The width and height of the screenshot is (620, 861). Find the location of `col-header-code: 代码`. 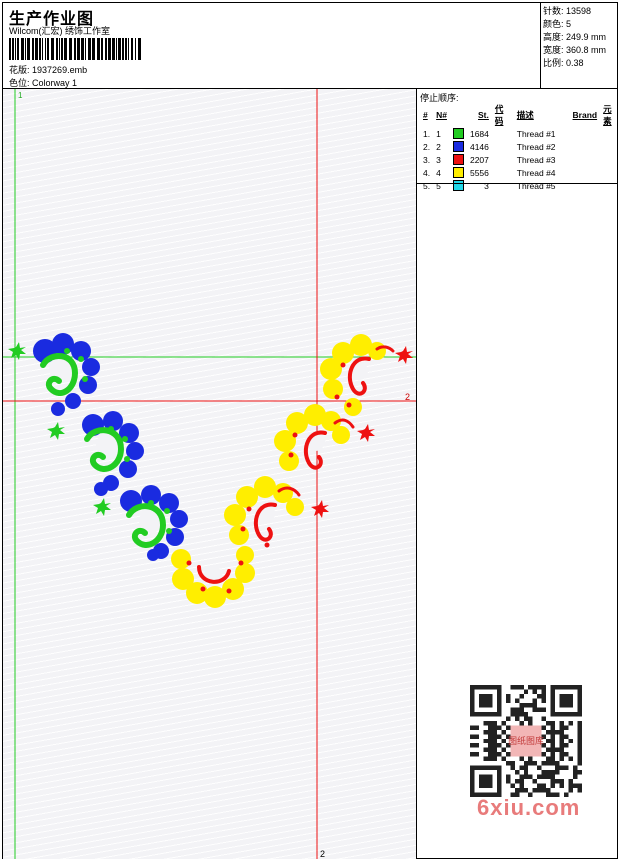

col-header-code: 代码 is located at coordinates (499, 115).